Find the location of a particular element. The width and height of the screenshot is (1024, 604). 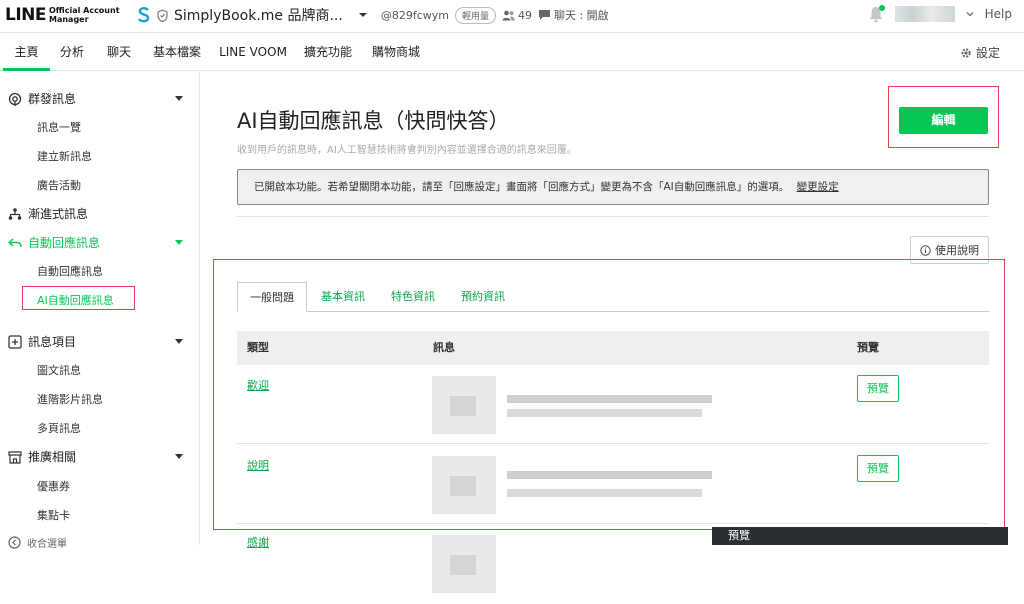

row-type-link: 歡迎 is located at coordinates (258, 385).